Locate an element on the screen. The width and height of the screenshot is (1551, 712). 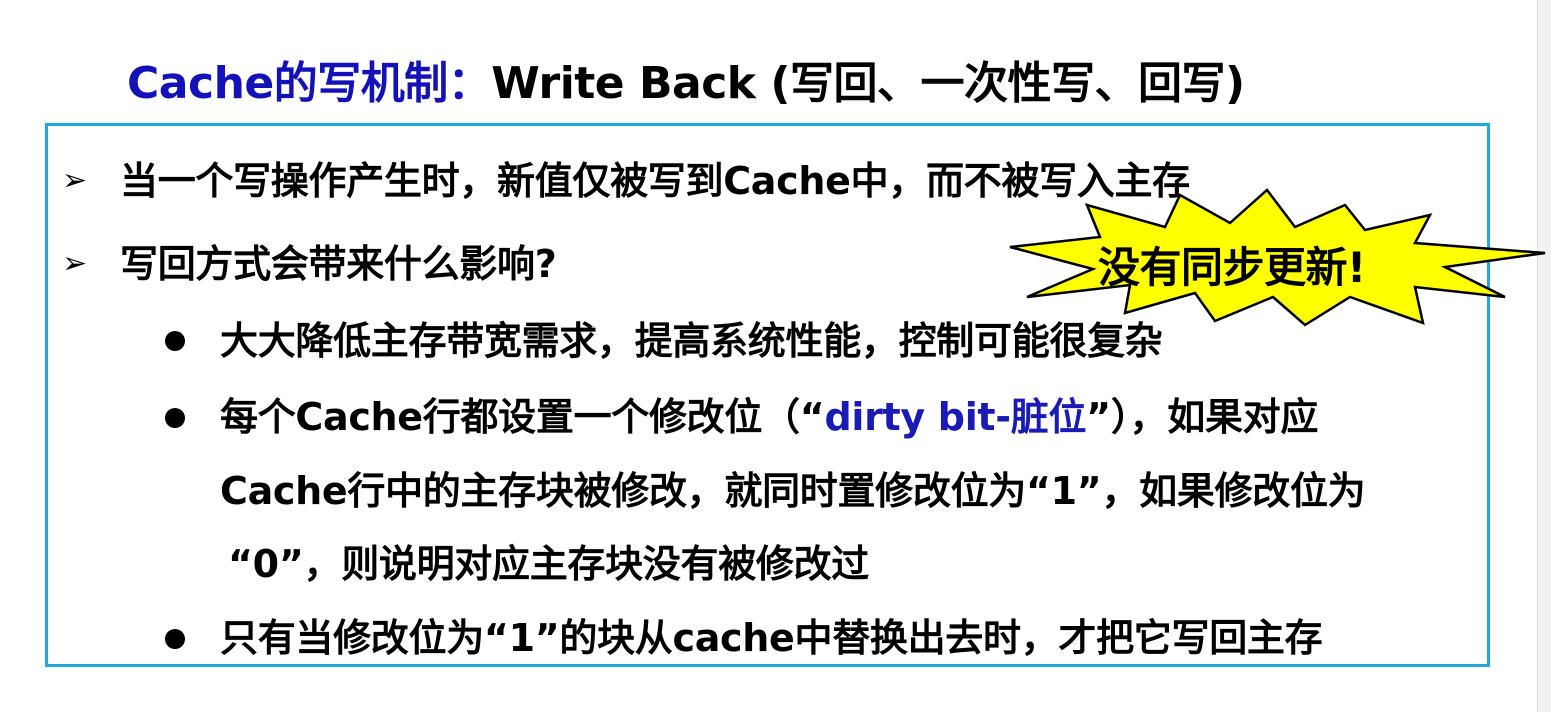
callout-text: 没有同步更新! is located at coordinates (1232, 267).